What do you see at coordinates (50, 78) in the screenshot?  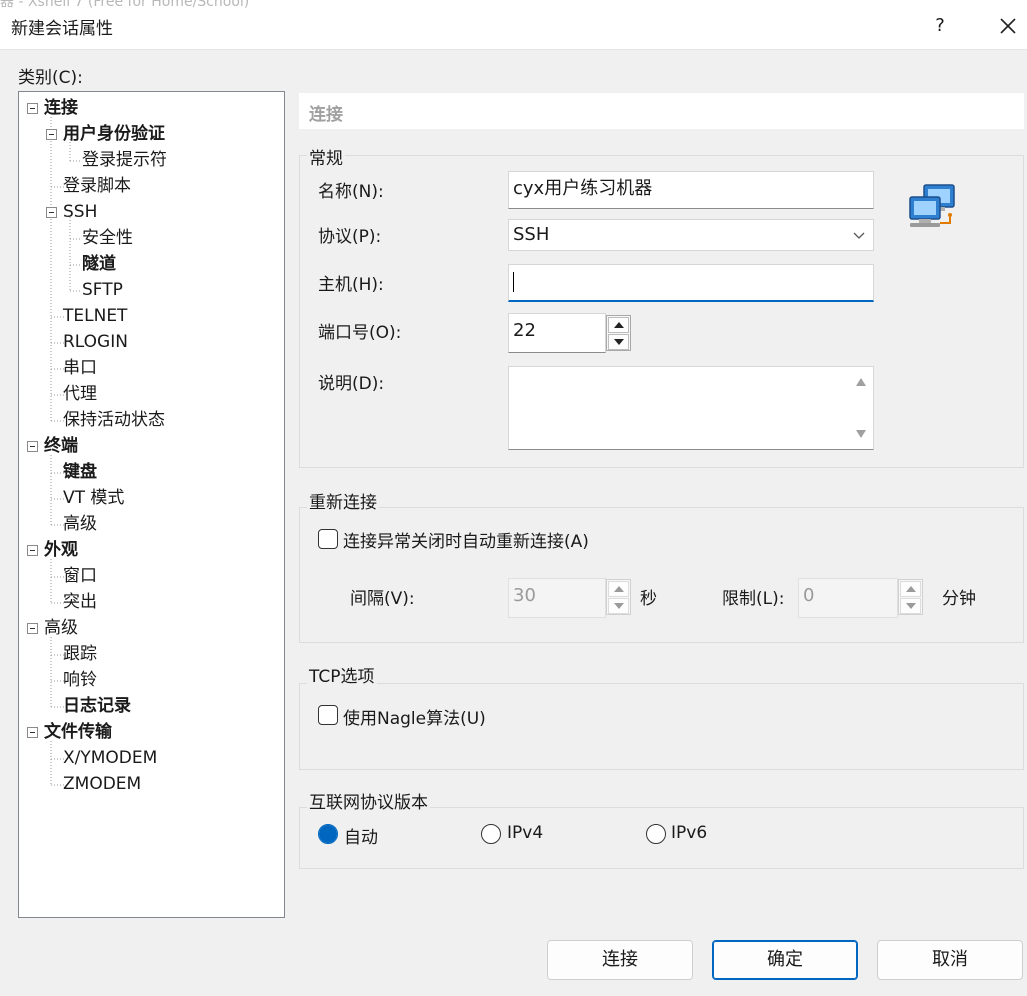 I see `category-label: 类别(C):` at bounding box center [50, 78].